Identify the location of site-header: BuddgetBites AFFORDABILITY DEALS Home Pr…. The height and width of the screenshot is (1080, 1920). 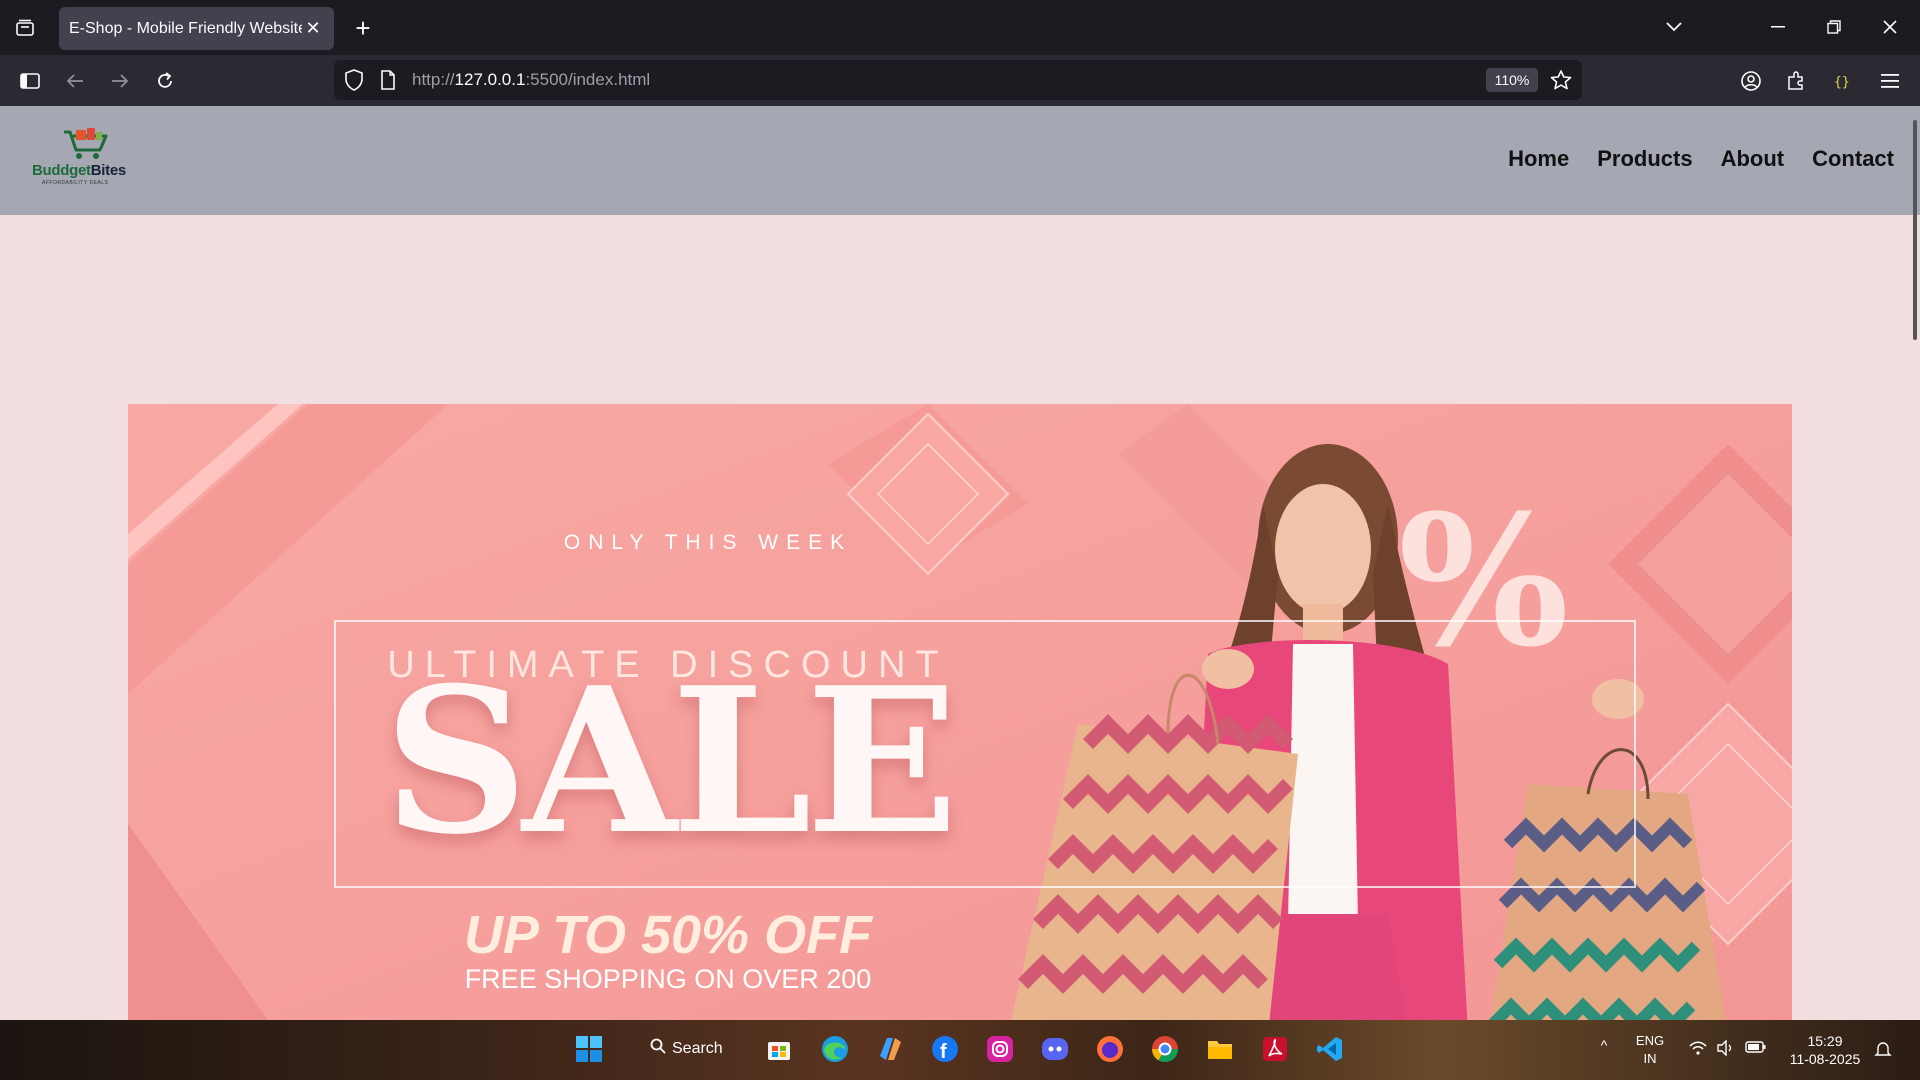
(960, 160).